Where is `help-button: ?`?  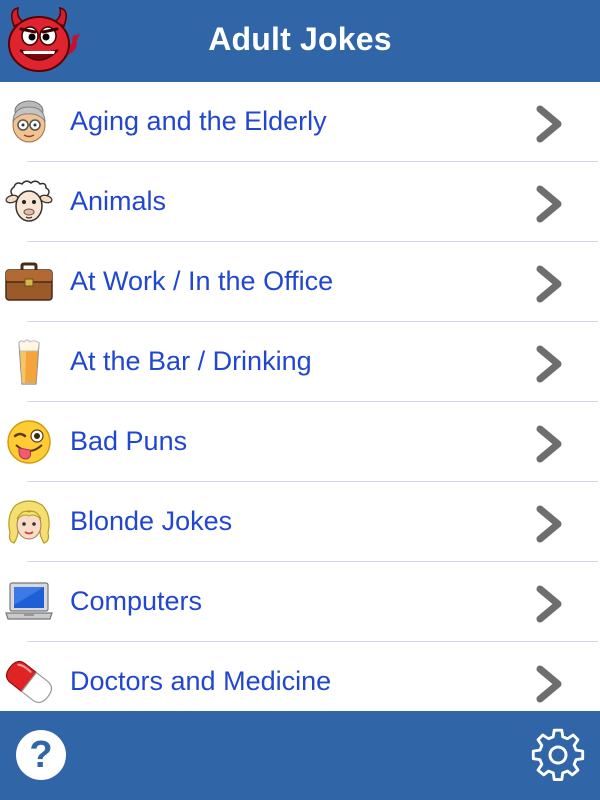 help-button: ? is located at coordinates (41, 755).